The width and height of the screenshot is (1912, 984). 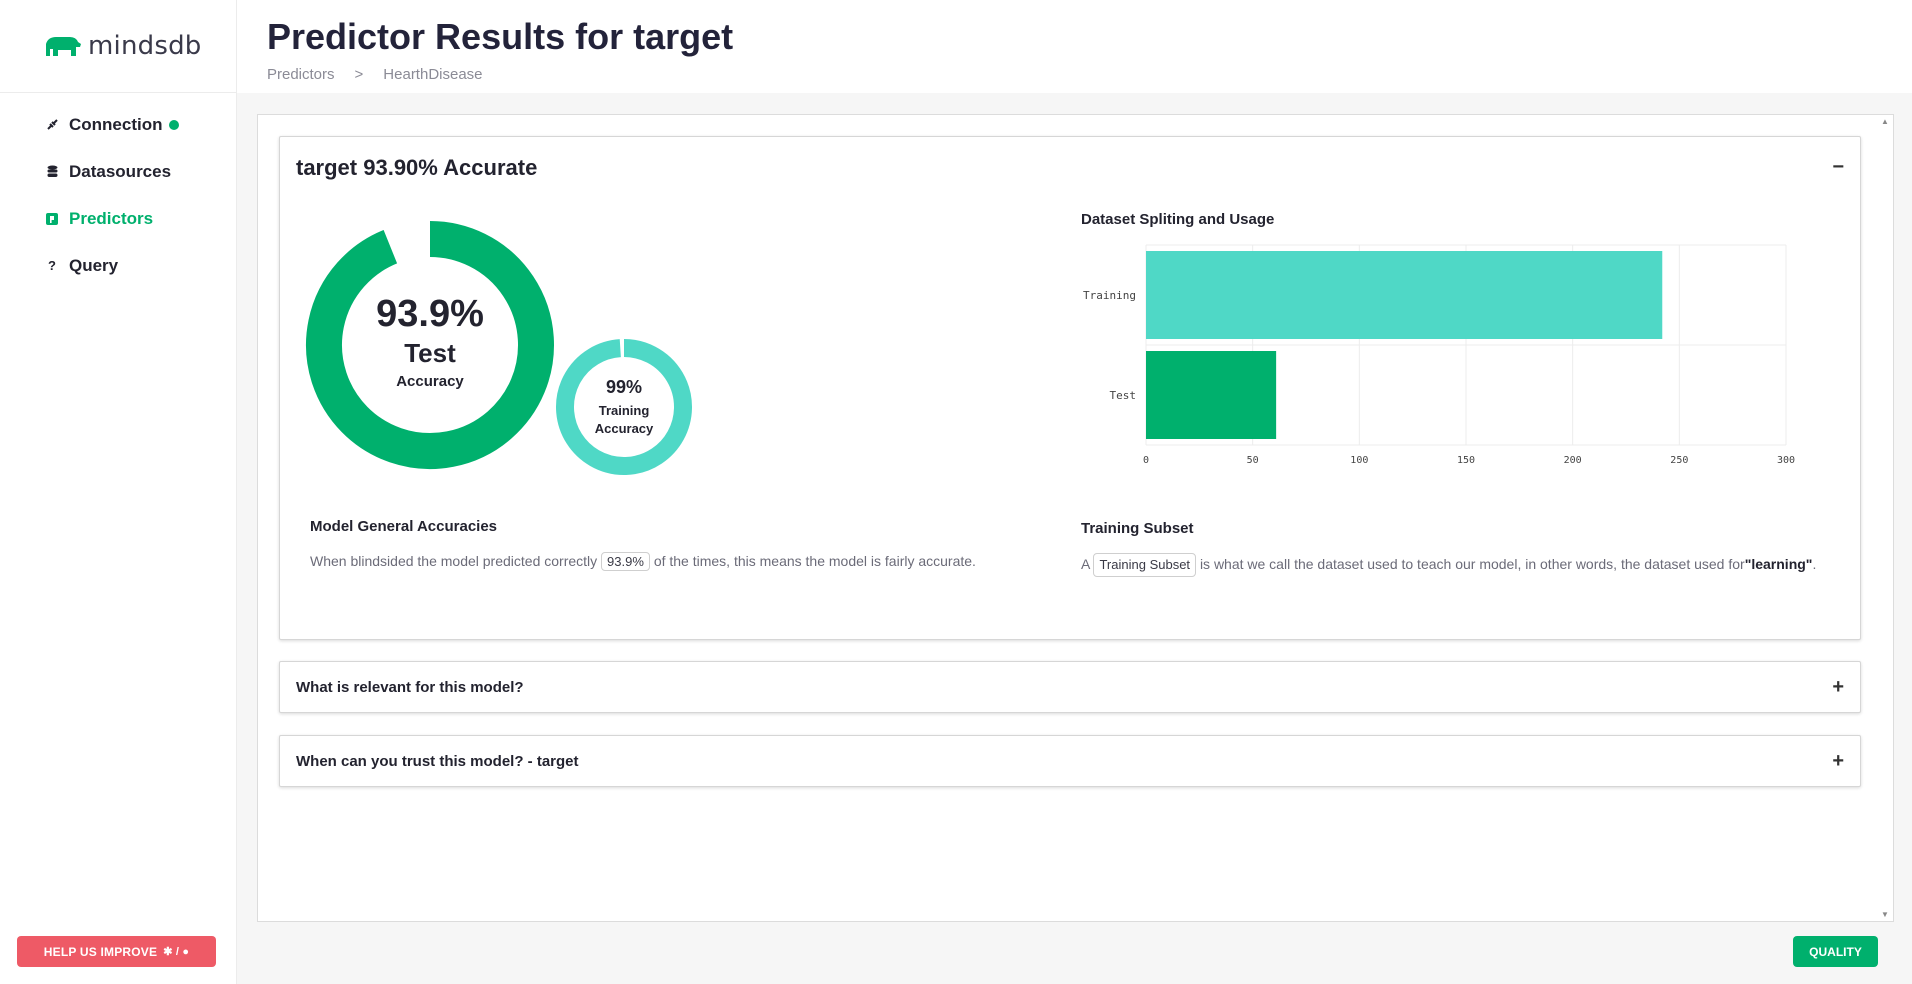 I want to click on connection-status-dot, so click(x=173, y=124).